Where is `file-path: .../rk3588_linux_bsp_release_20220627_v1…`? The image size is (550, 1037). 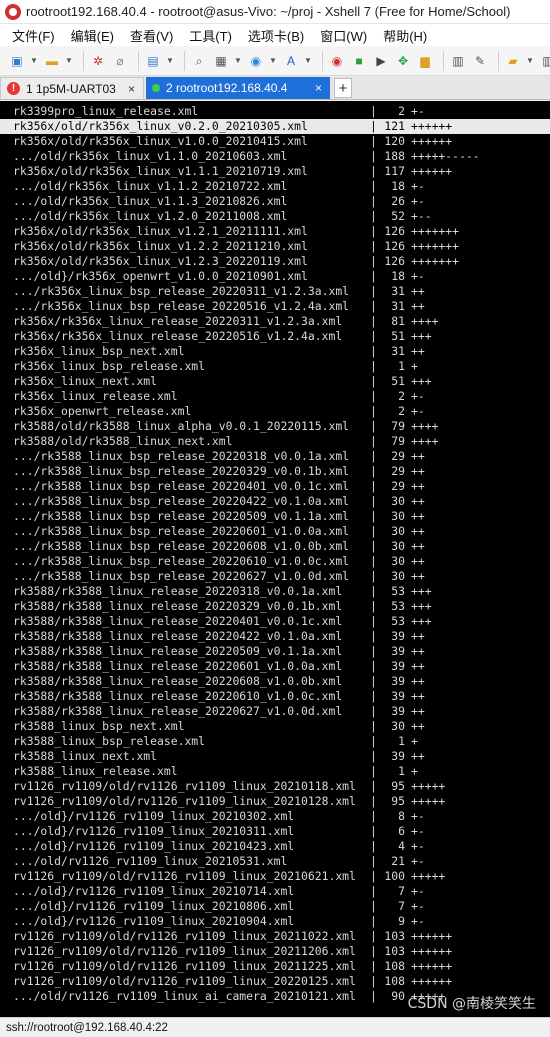
file-path: .../rk3588_linux_bsp_release_20220627_v1… is located at coordinates (181, 576).